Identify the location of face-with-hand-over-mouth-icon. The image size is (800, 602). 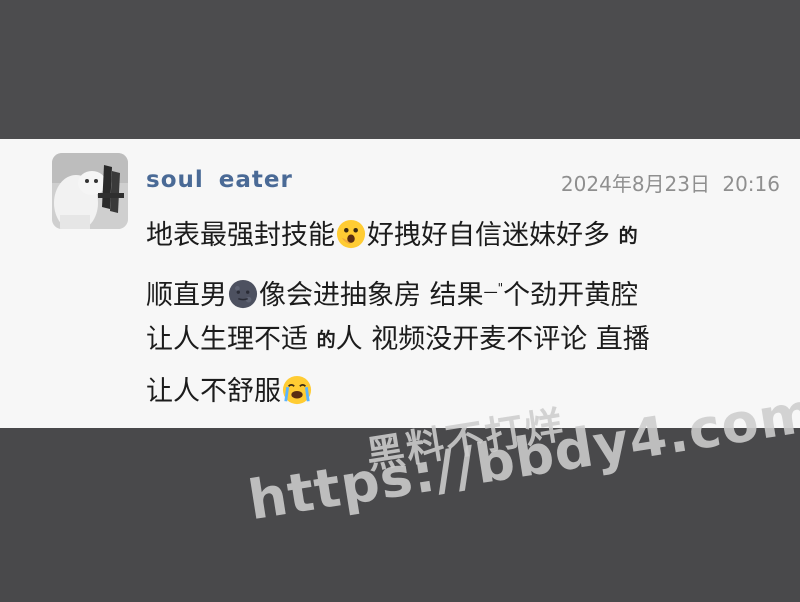
(351, 234).